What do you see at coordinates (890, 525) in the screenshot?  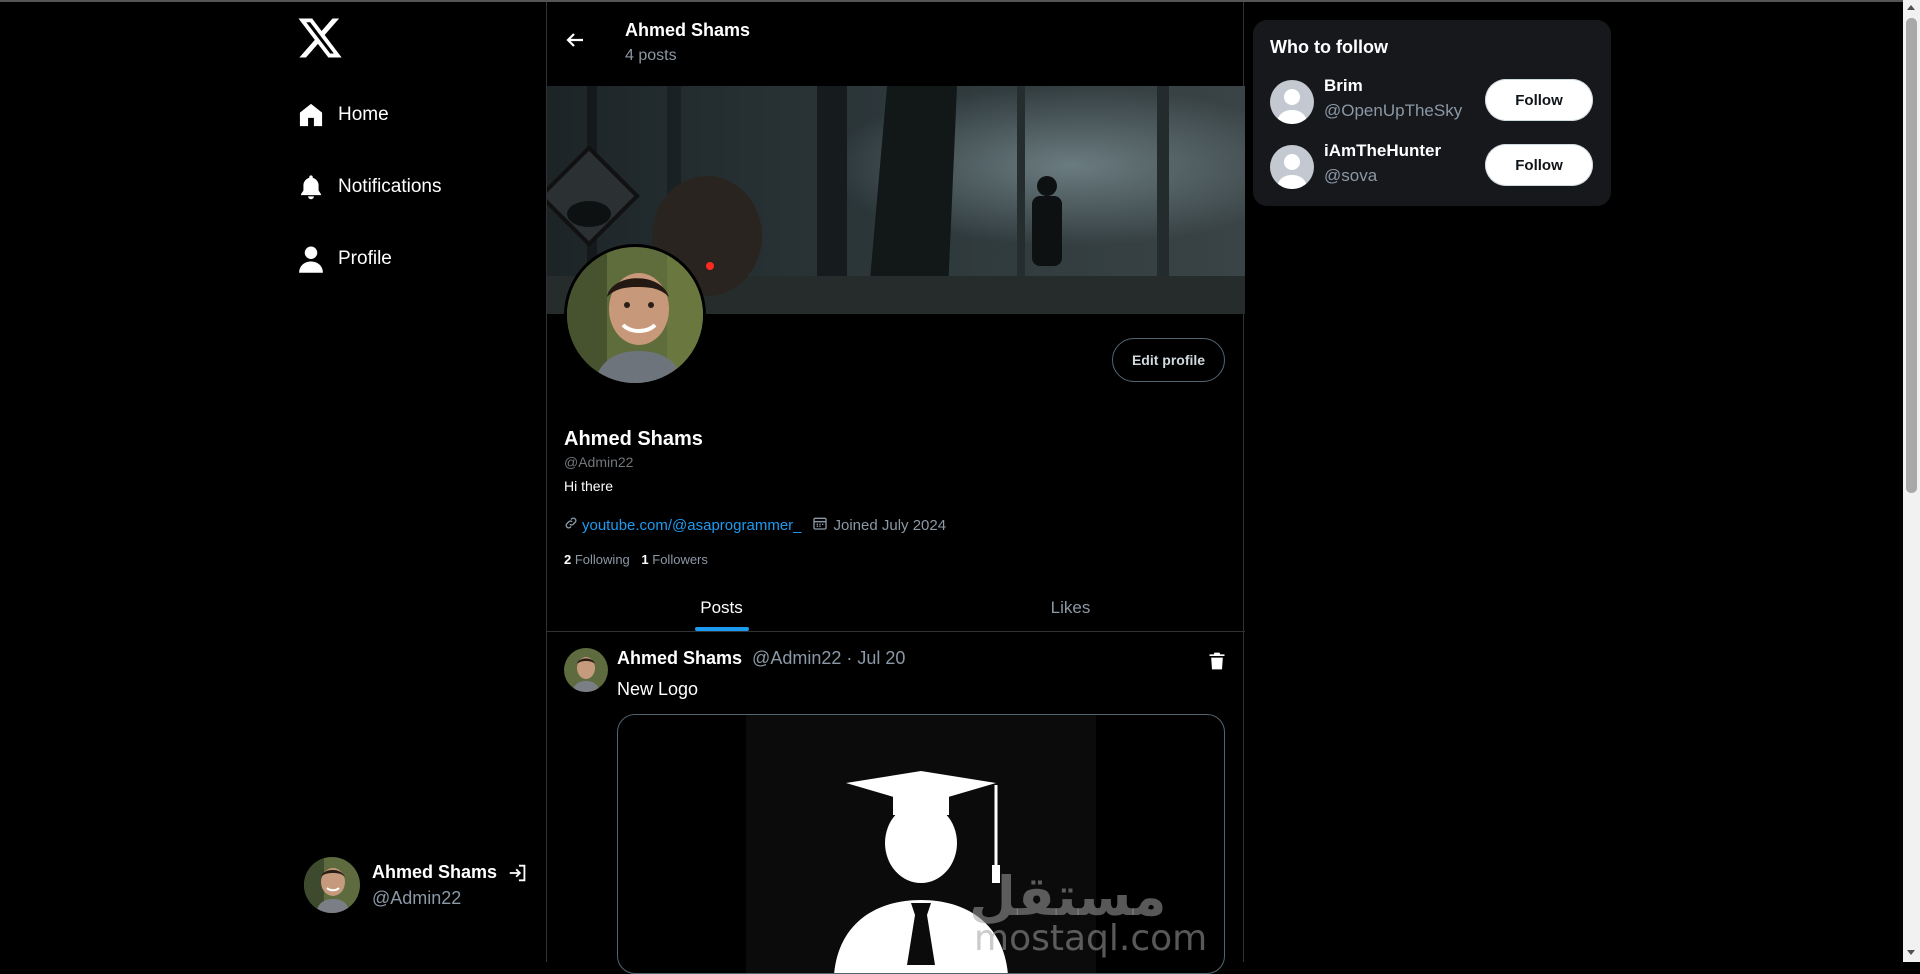 I see `joined-date: Joined July 2024` at bounding box center [890, 525].